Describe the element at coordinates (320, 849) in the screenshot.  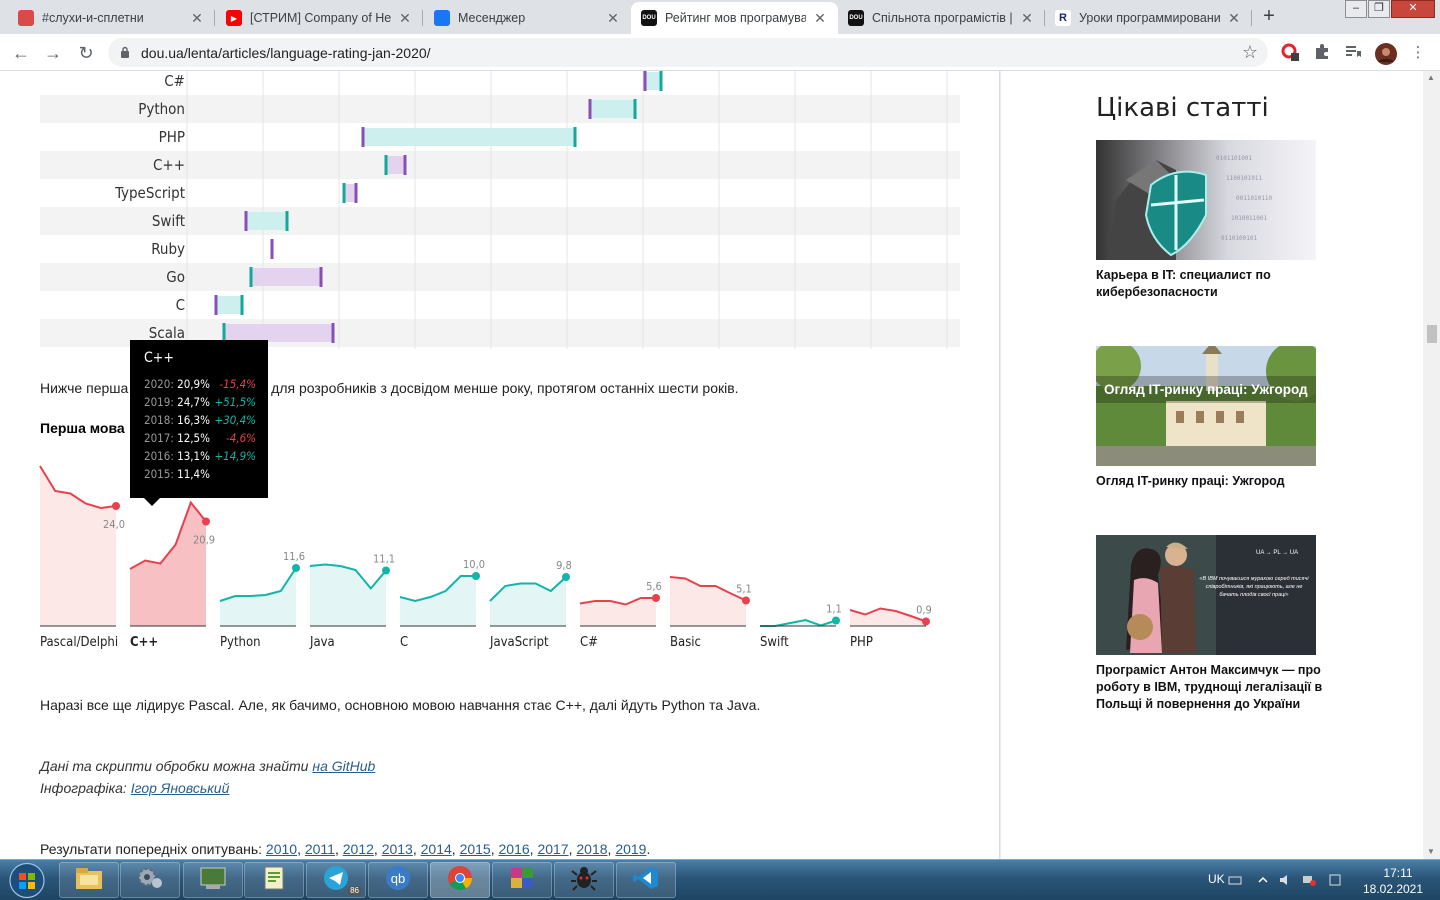
I see `survey-link-2011: 2011` at that location.